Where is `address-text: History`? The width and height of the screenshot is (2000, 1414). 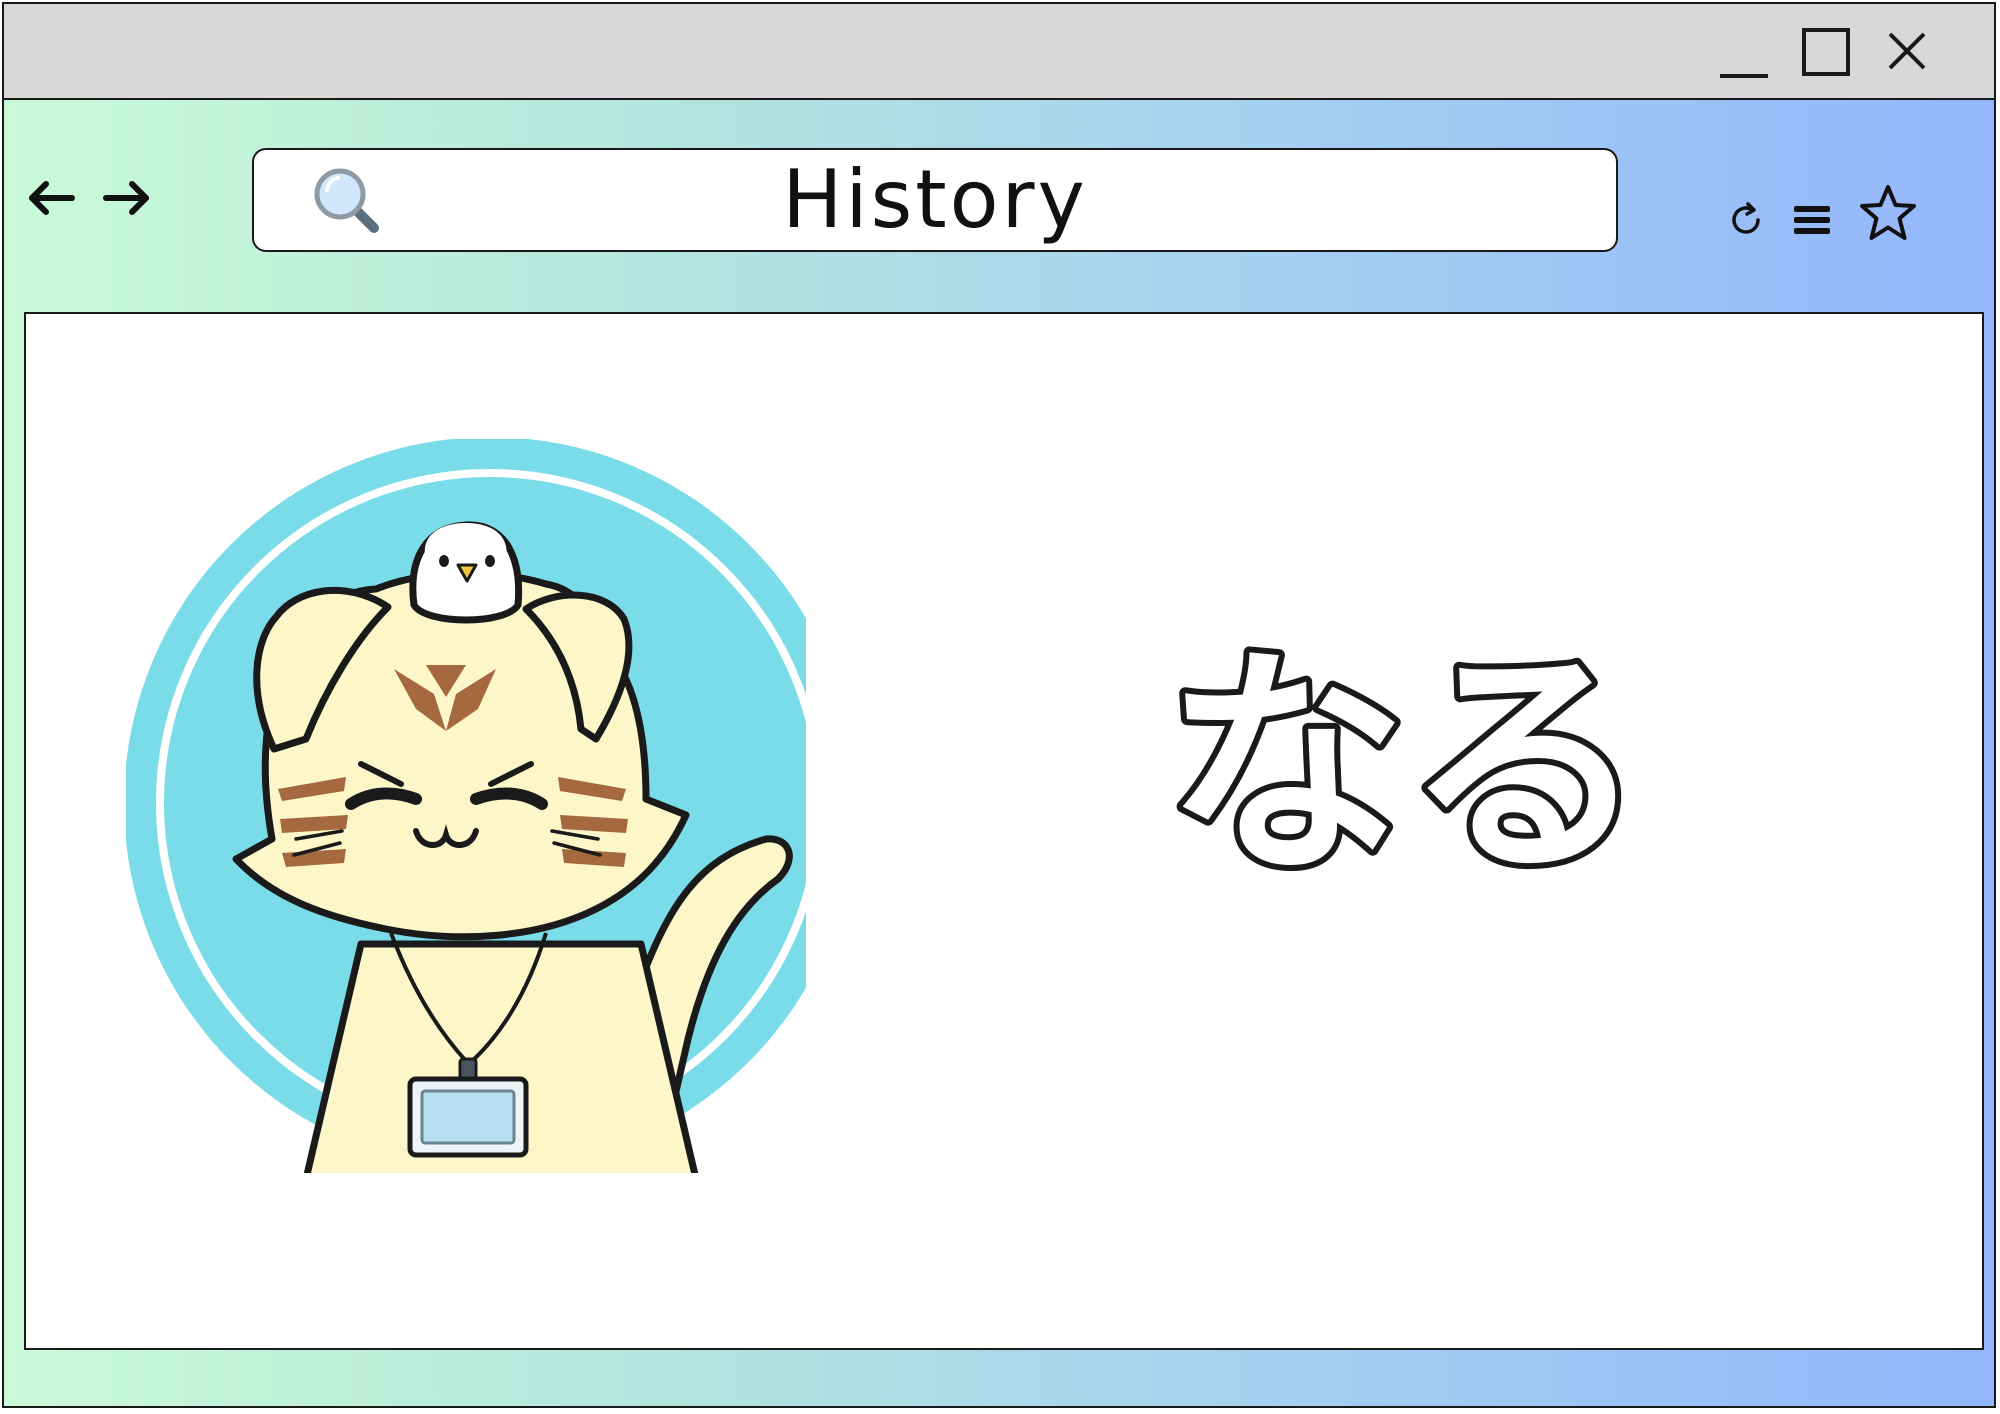
address-text: History is located at coordinates (935, 199).